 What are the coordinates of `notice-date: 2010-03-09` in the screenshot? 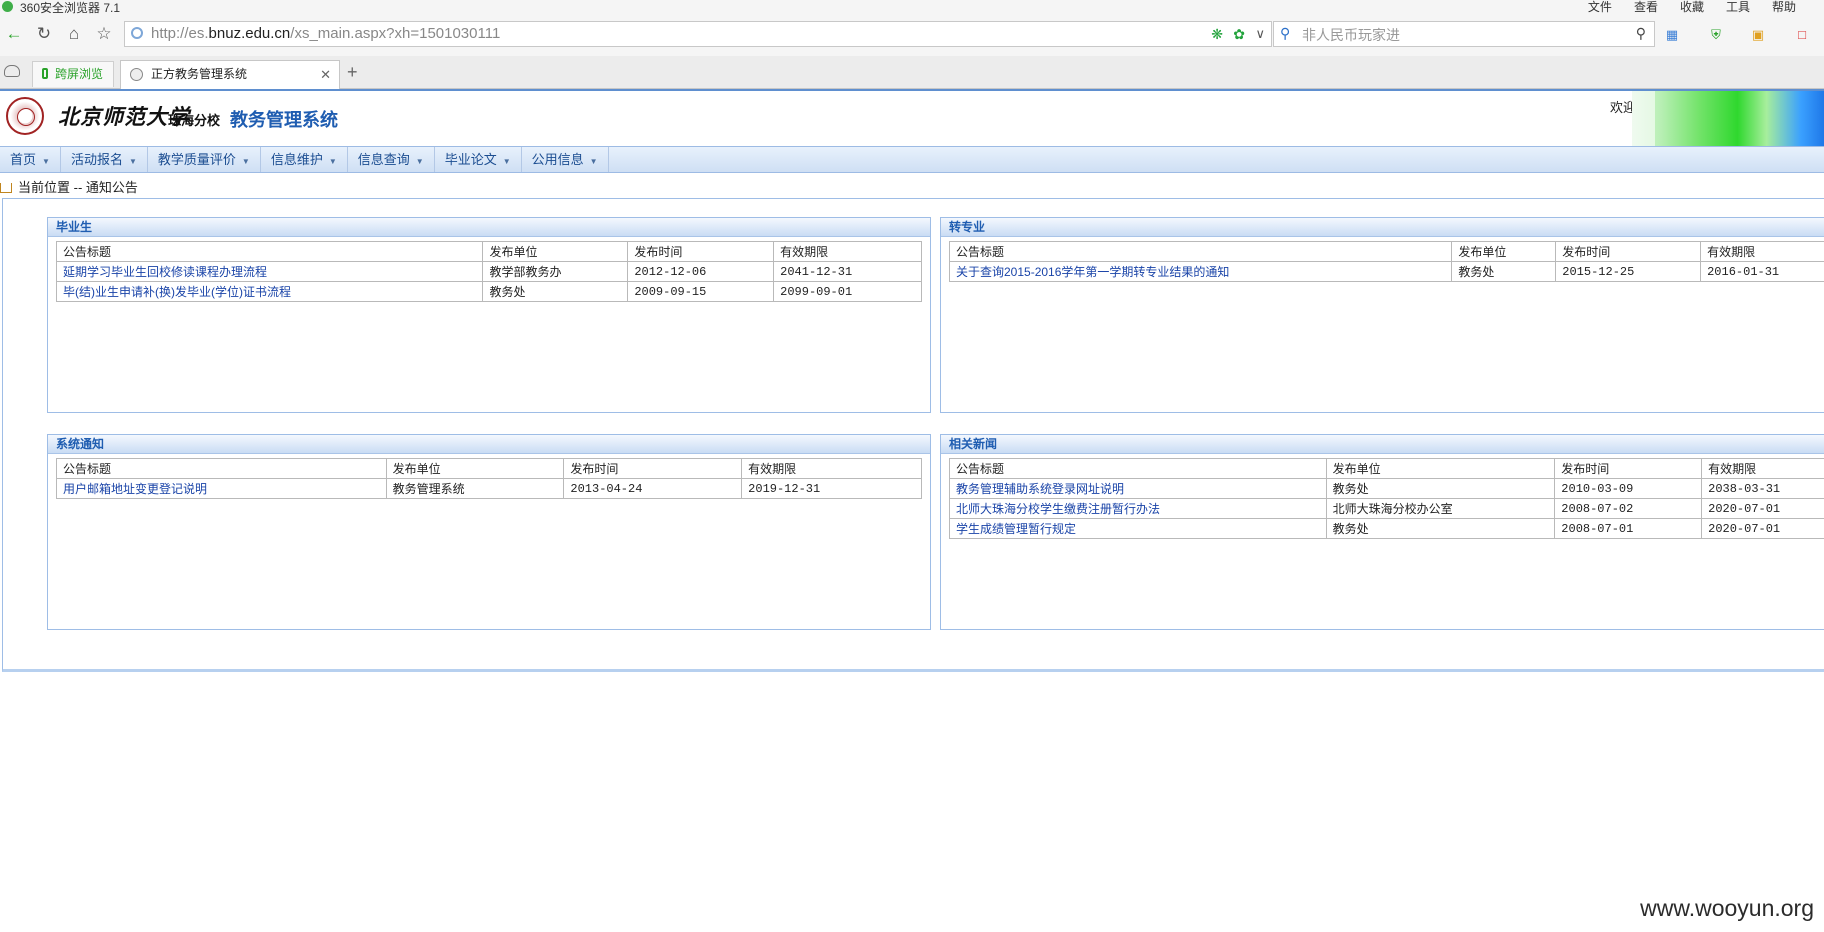 It's located at (1628, 488).